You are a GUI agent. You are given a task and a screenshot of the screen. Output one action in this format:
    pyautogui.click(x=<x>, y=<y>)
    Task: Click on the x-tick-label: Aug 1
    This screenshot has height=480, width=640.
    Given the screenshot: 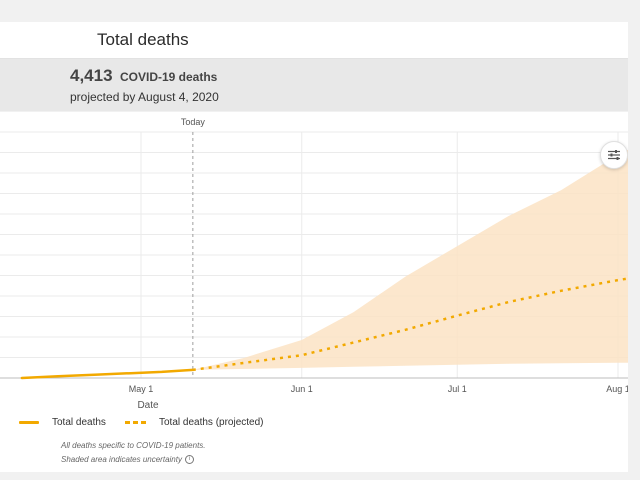 What is the action you would take?
    pyautogui.click(x=617, y=389)
    